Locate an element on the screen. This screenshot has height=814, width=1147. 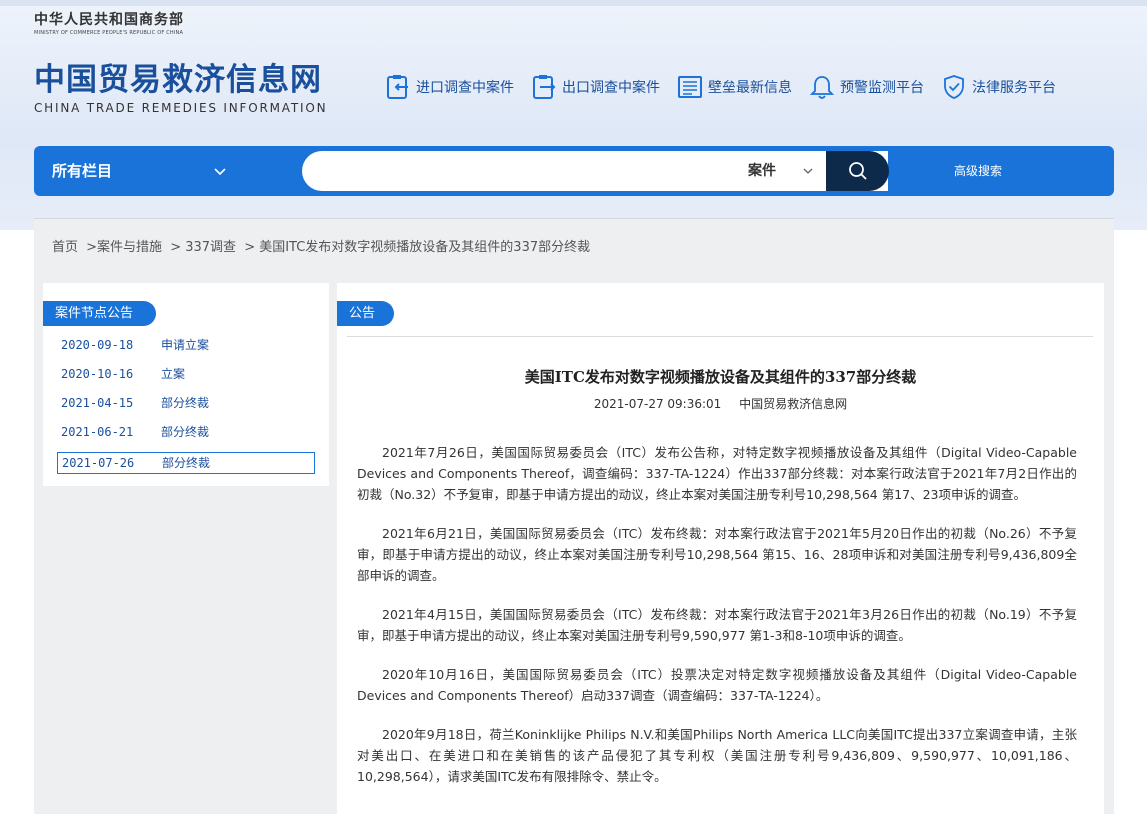
nav-barrier-info-label: 壁垒最新信息 is located at coordinates (750, 88).